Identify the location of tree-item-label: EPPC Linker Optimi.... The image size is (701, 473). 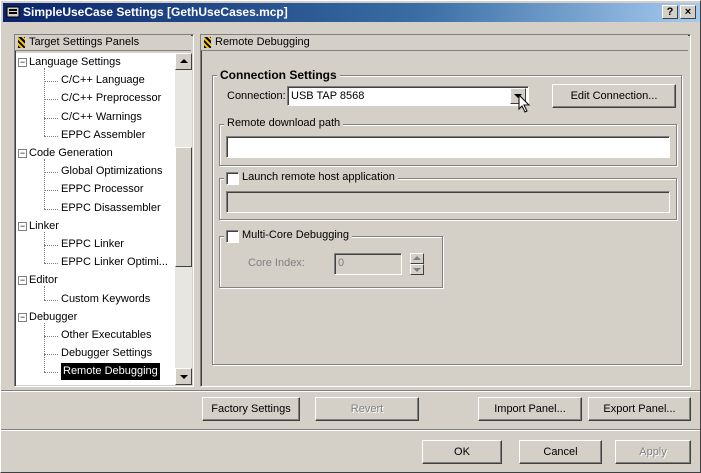
(114, 262).